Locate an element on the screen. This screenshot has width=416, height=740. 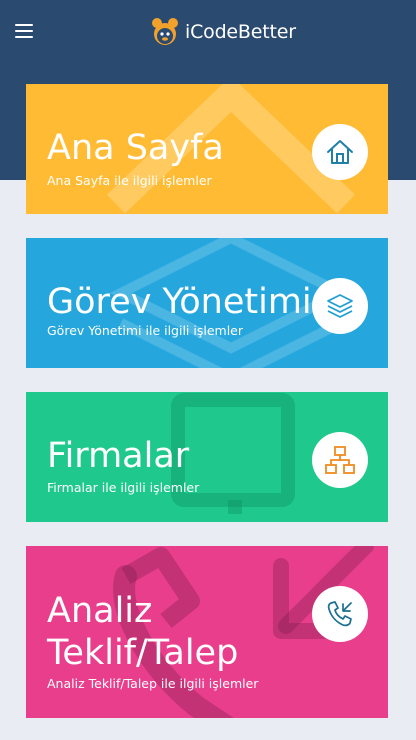
top-bar: iCodeBetter is located at coordinates (208, 32).